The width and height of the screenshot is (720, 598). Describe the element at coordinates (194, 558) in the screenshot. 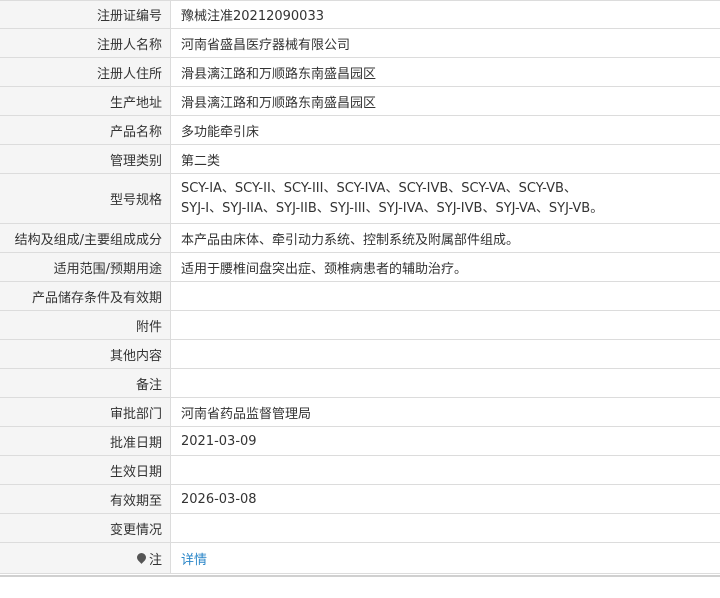

I see `details-link: 详情` at that location.